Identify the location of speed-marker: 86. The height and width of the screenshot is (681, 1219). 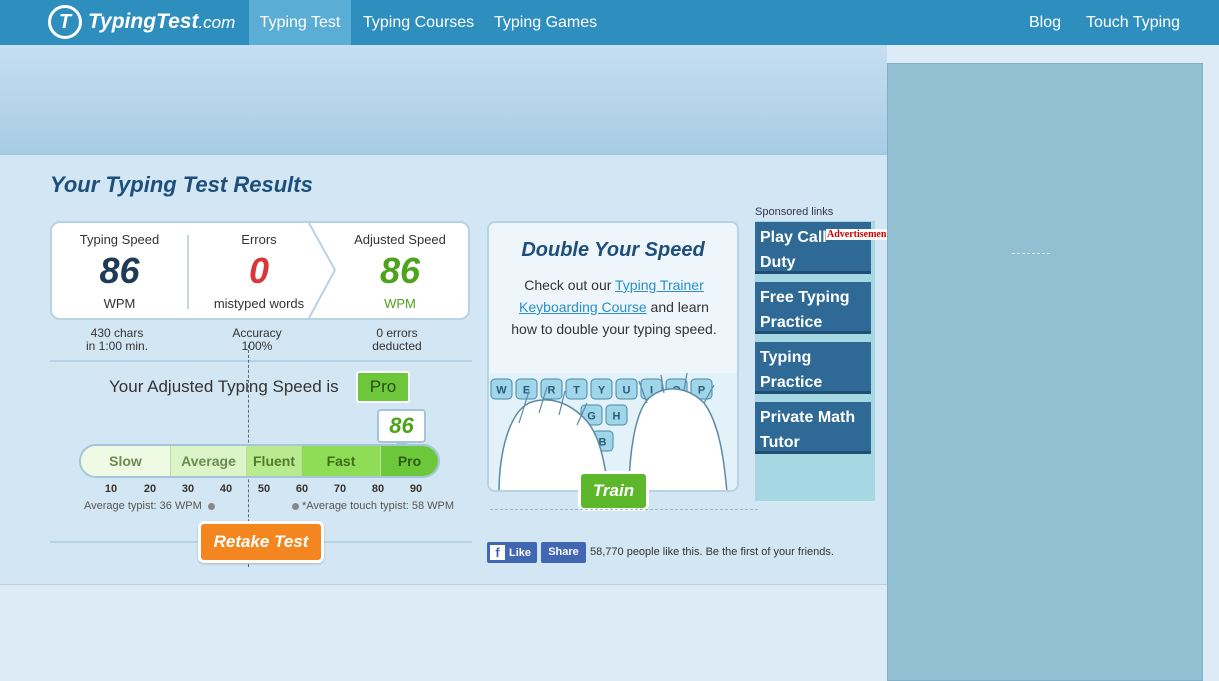
(401, 426).